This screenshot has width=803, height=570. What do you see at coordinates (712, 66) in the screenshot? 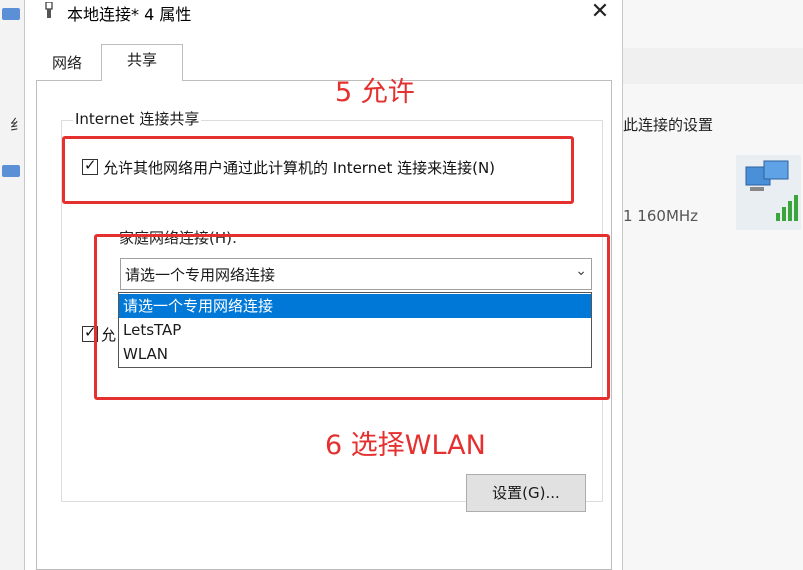
I see `background-toolbar-band` at bounding box center [712, 66].